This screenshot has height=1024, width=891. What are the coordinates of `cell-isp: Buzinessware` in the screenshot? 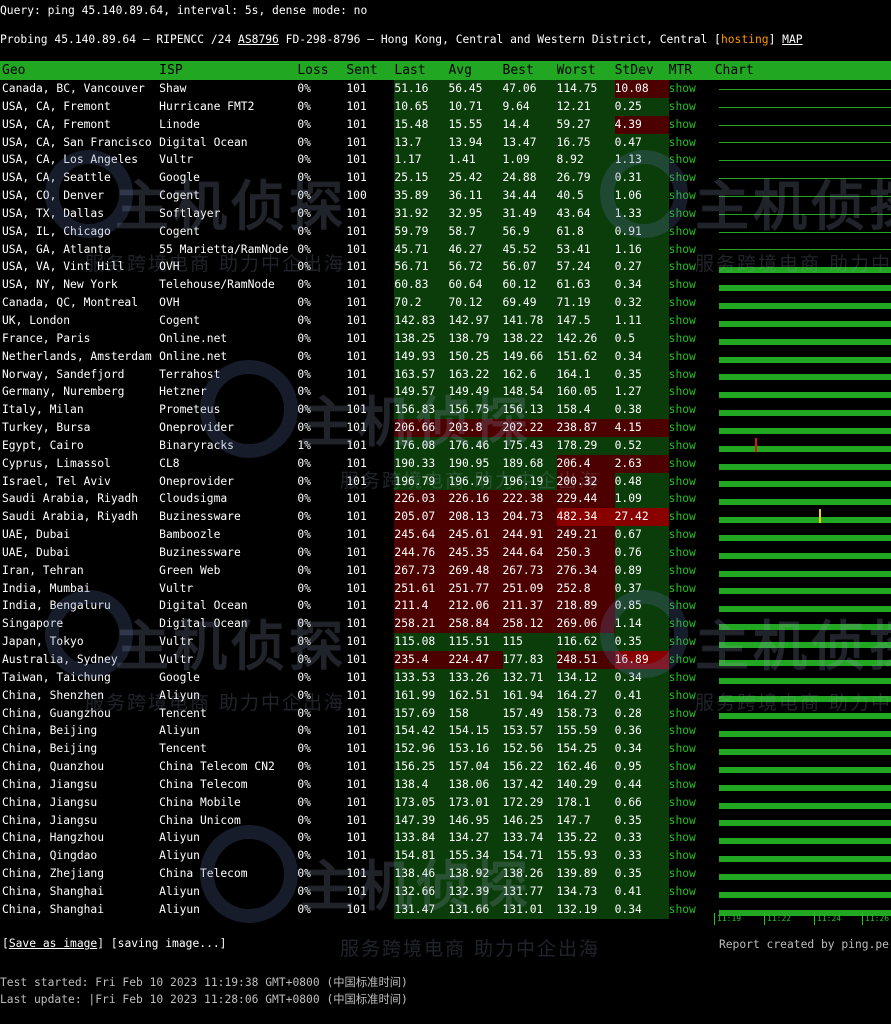 It's located at (200, 517).